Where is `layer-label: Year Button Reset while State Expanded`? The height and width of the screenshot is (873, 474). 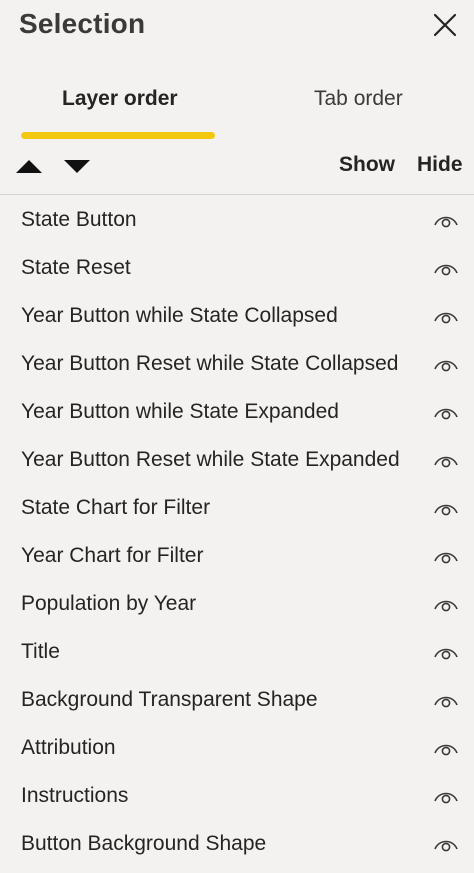 layer-label: Year Button Reset while State Expanded is located at coordinates (210, 459).